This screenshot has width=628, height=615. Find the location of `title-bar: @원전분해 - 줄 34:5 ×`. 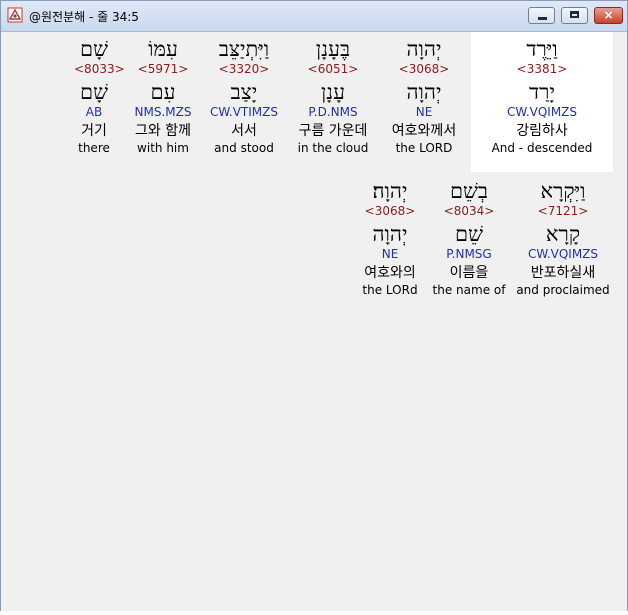

title-bar: @원전분해 - 줄 34:5 × is located at coordinates (314, 16).